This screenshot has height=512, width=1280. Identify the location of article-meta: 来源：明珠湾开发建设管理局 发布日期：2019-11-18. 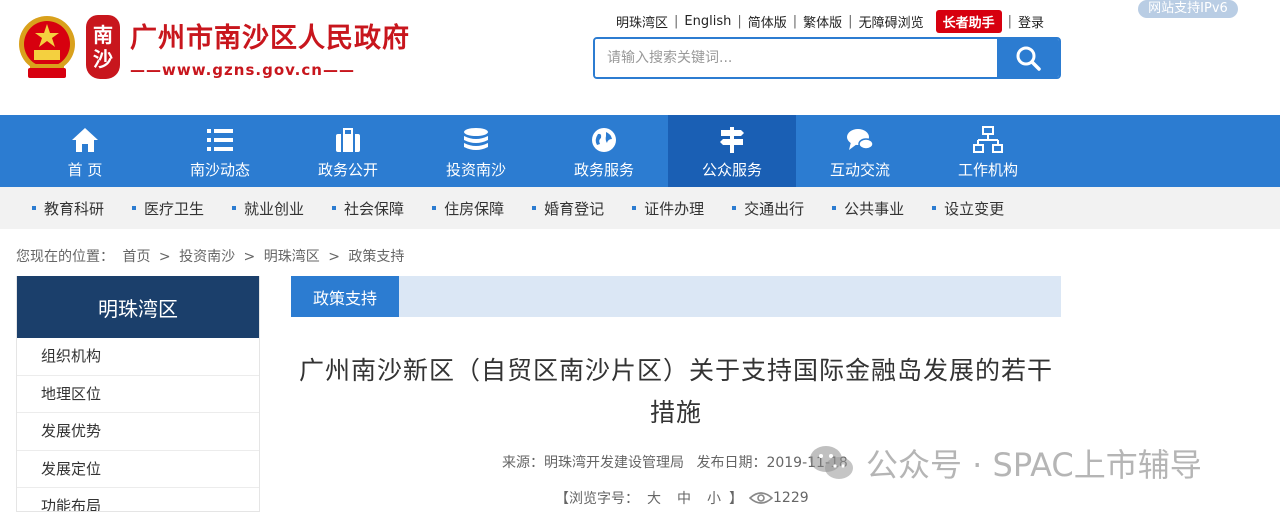
(679, 462).